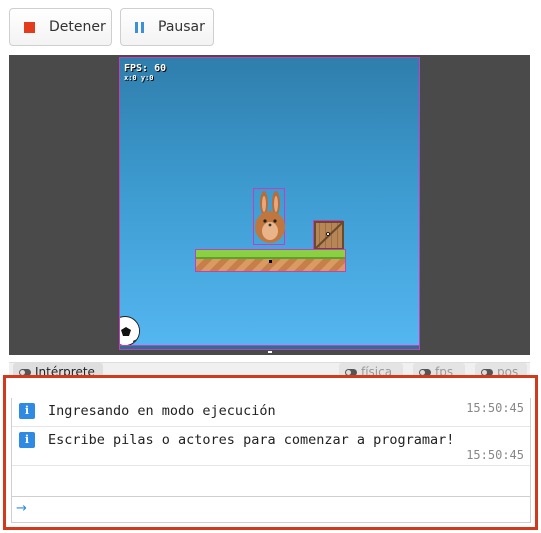 The image size is (541, 533). I want to click on bunny-icon, so click(270, 217).